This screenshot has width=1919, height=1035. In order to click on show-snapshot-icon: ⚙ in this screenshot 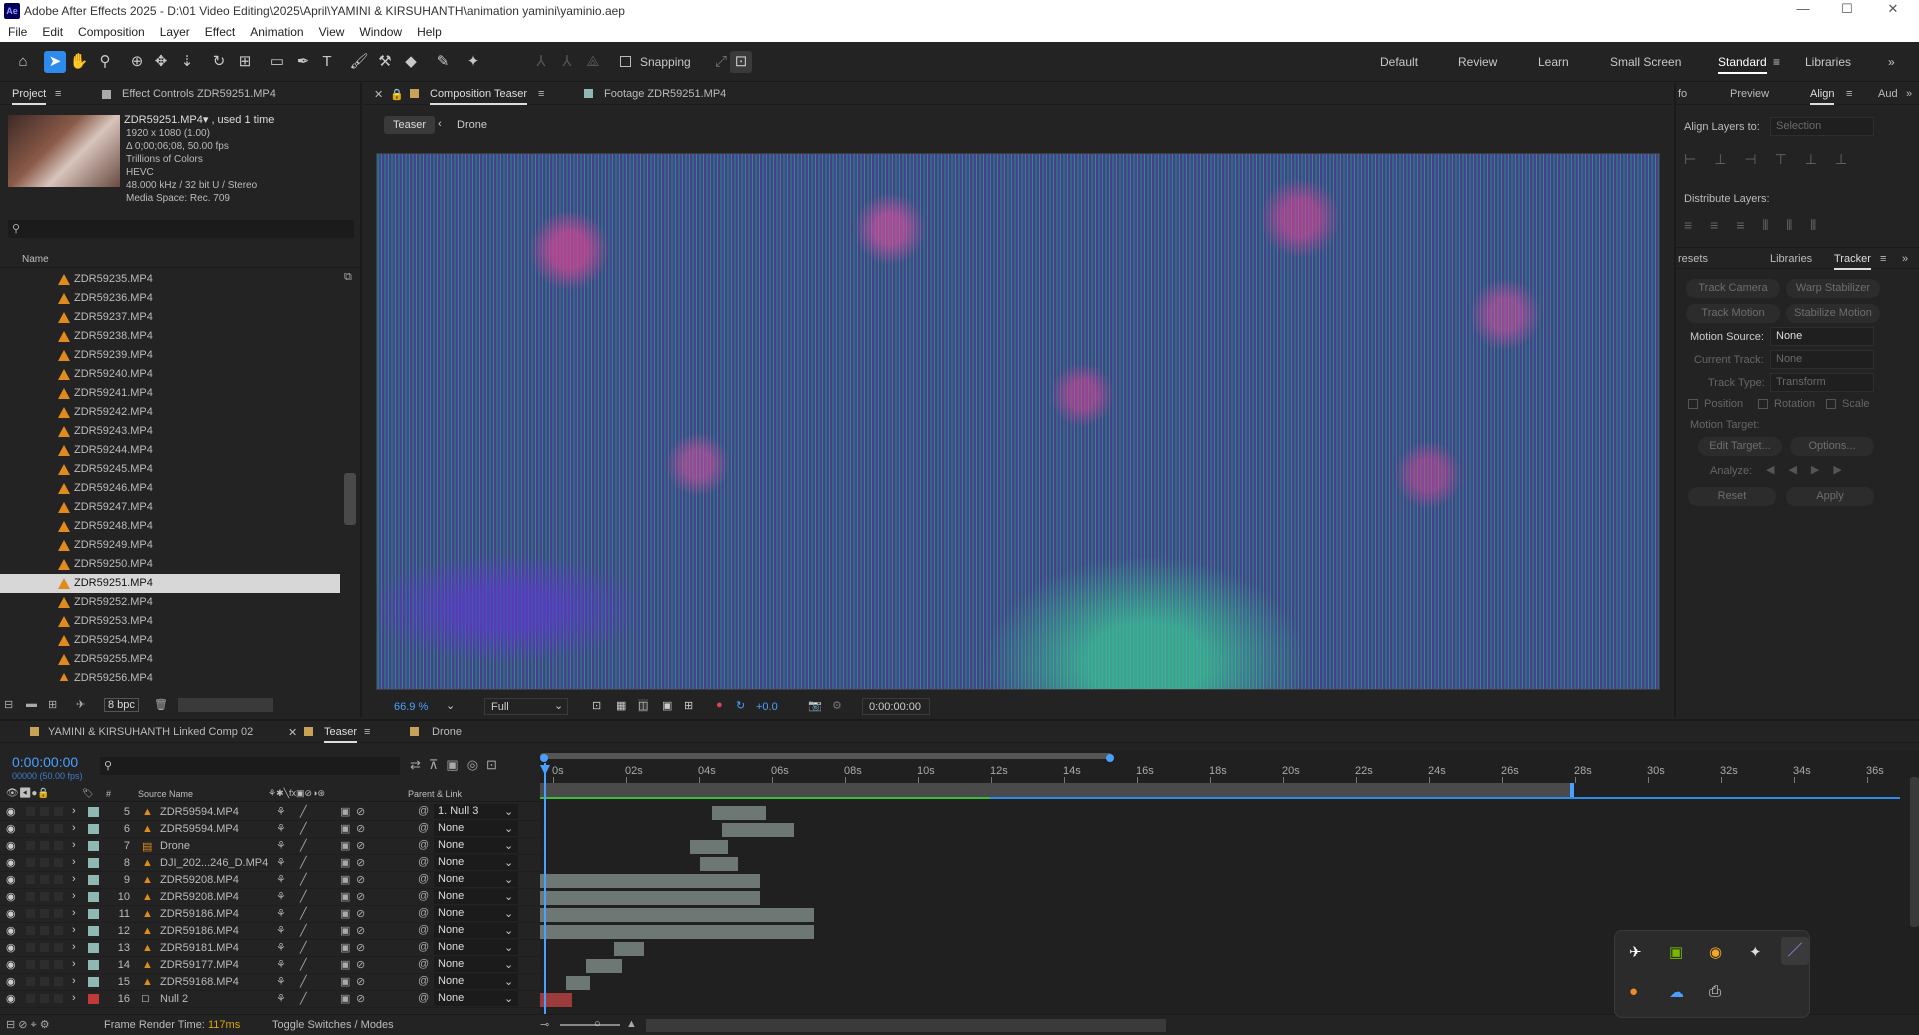, I will do `click(837, 705)`.